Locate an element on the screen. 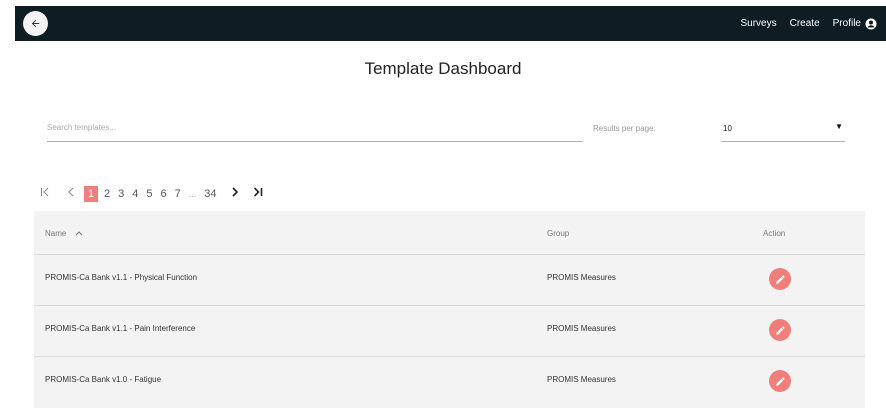  page-number-7: 7 is located at coordinates (178, 194).